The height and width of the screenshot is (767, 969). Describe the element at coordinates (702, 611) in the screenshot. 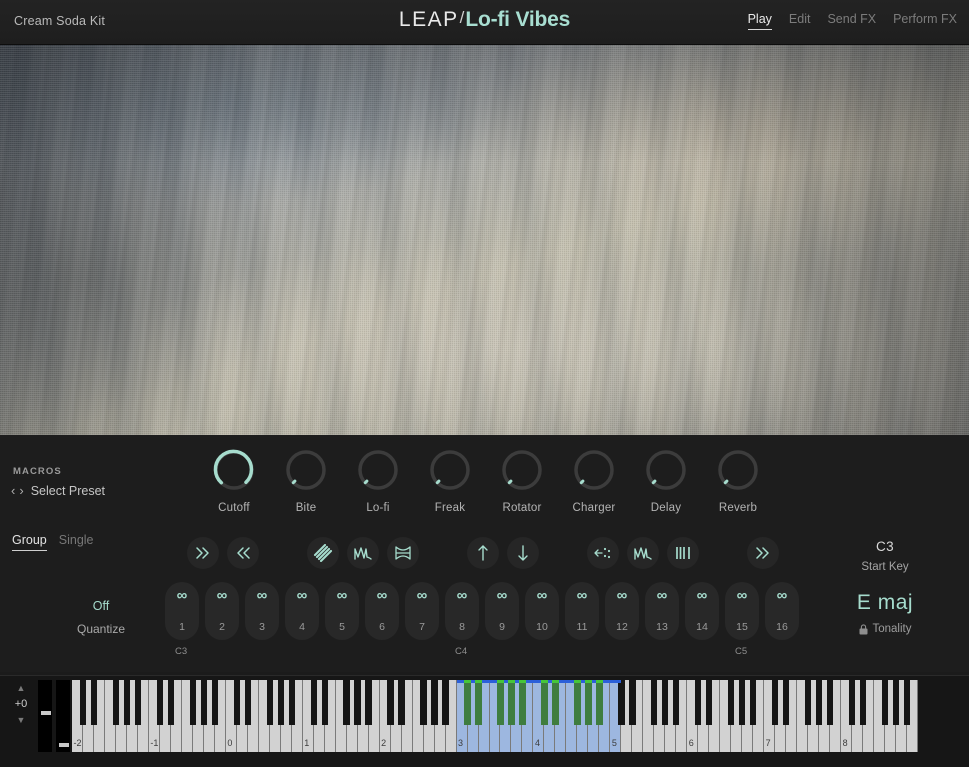

I see `step-cell: ∞ 14` at that location.